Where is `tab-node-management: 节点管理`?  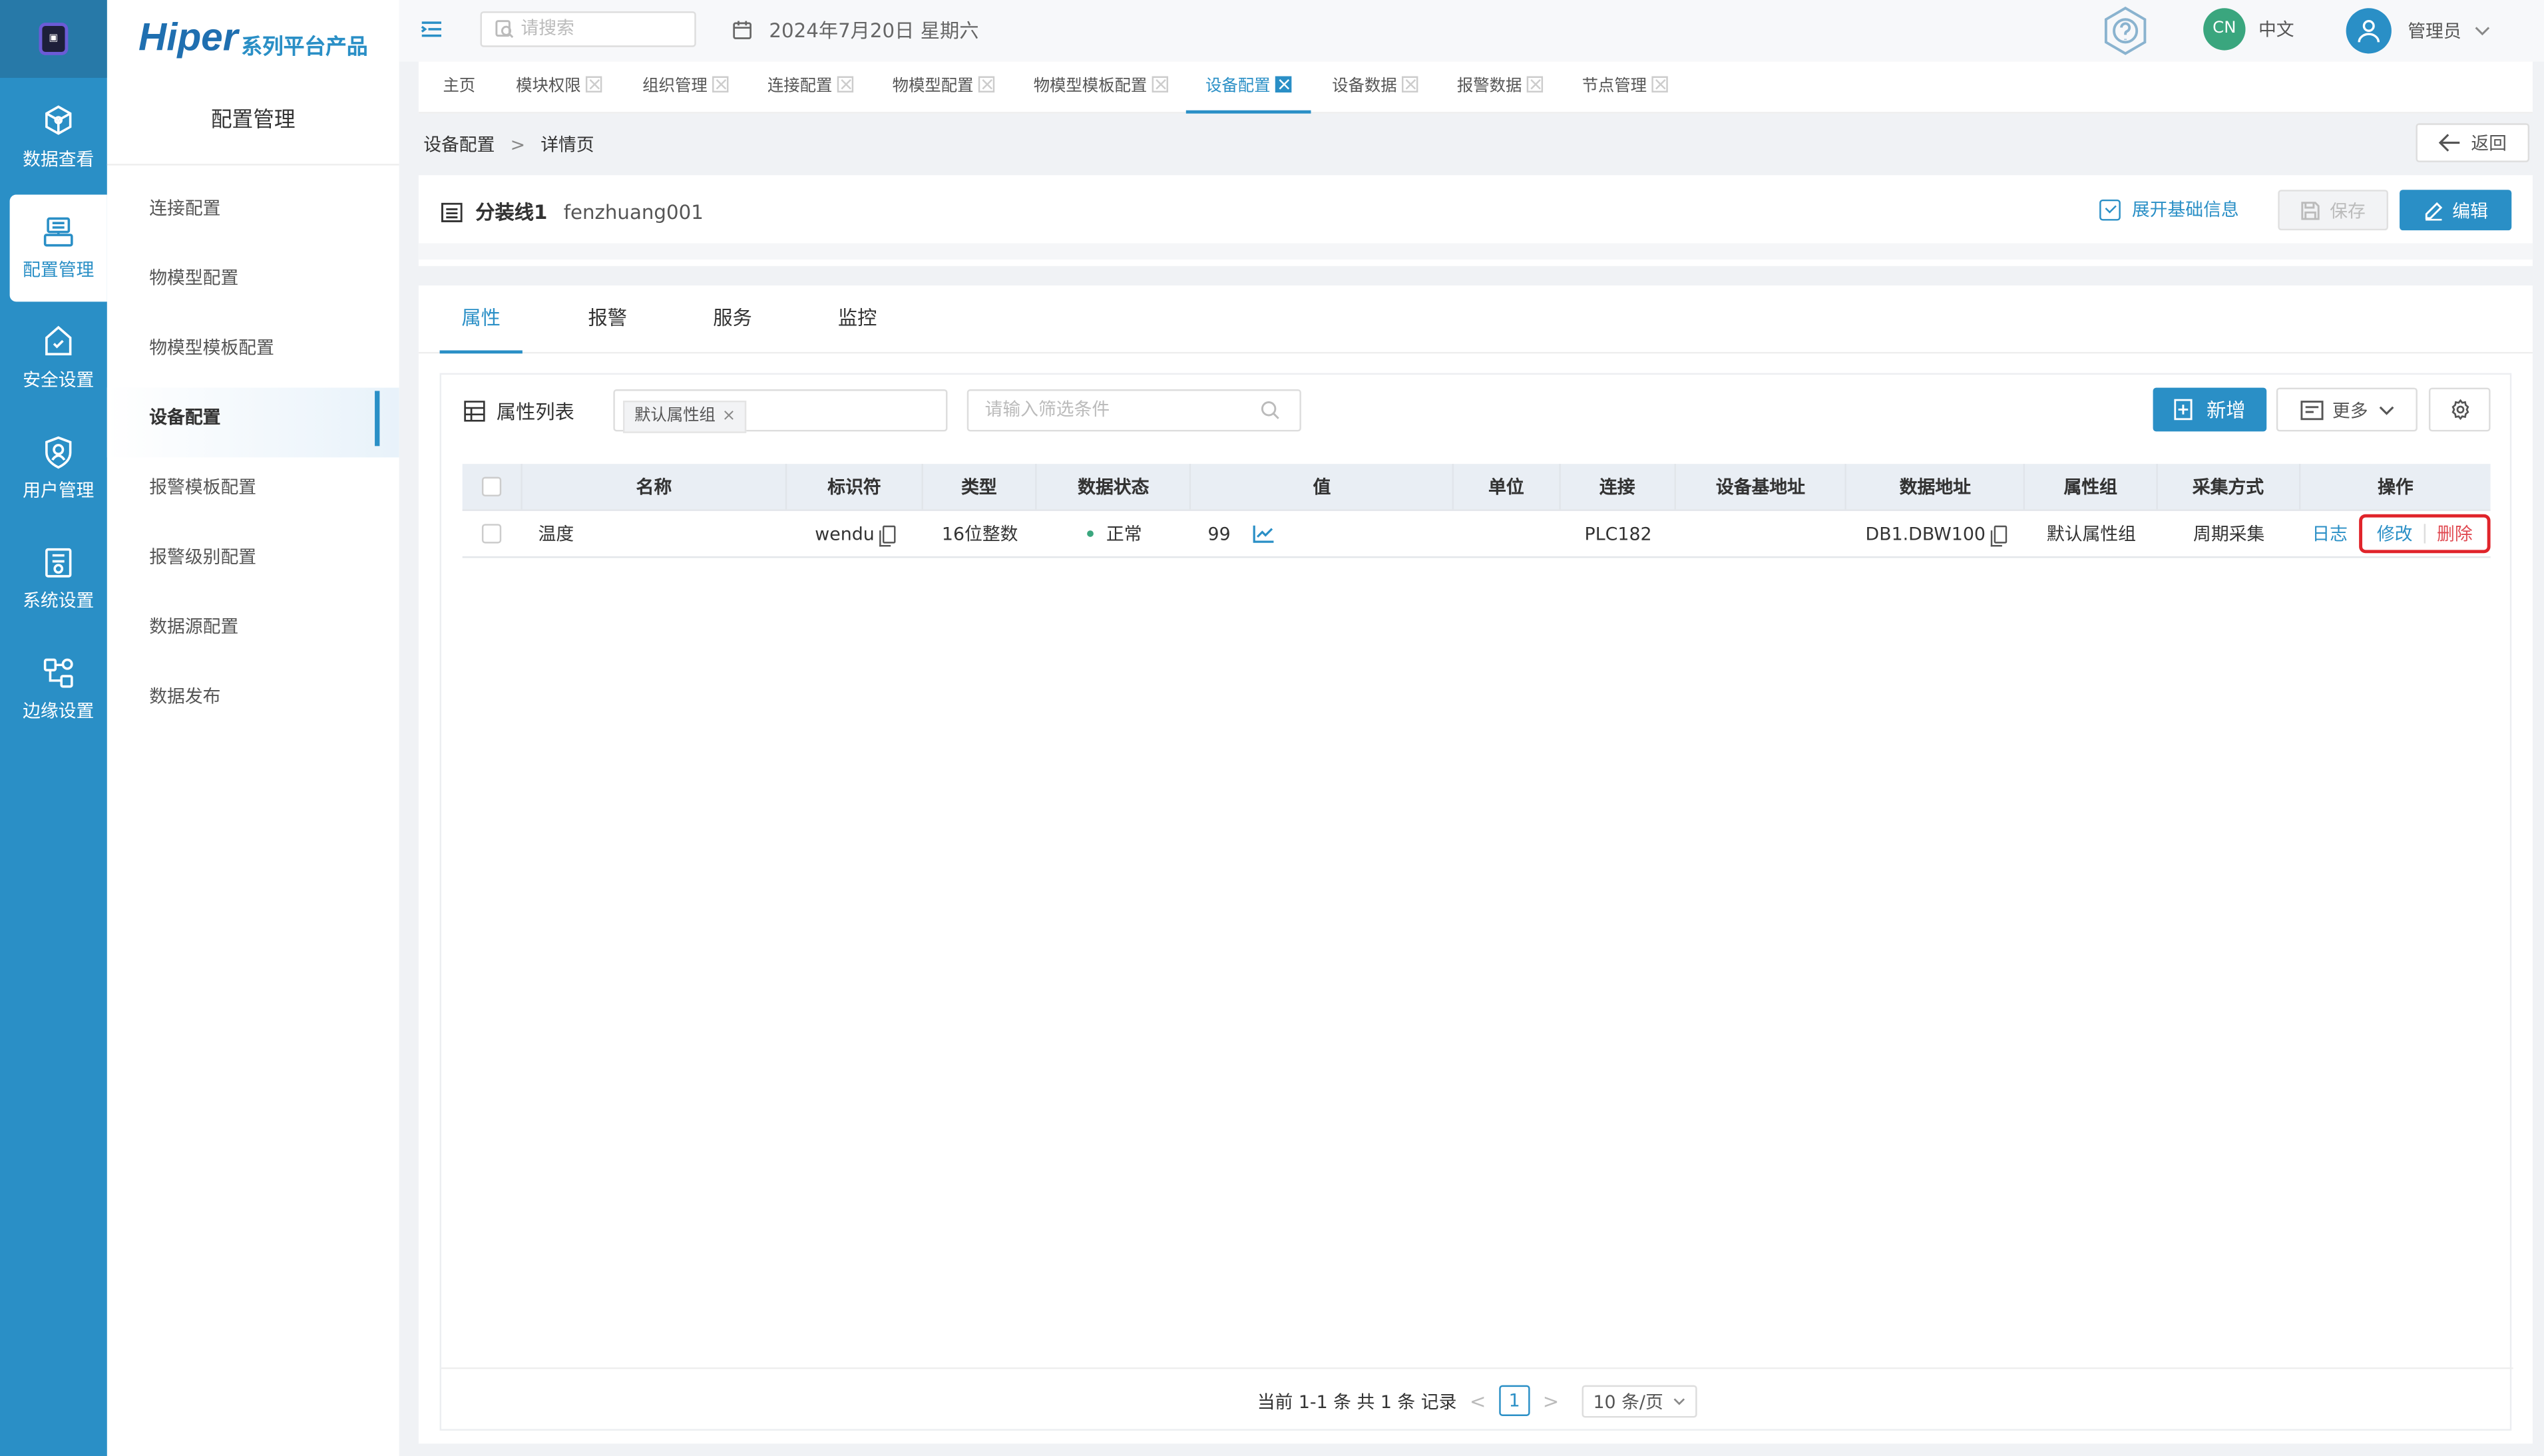
tab-node-management: 节点管理 is located at coordinates (1625, 88).